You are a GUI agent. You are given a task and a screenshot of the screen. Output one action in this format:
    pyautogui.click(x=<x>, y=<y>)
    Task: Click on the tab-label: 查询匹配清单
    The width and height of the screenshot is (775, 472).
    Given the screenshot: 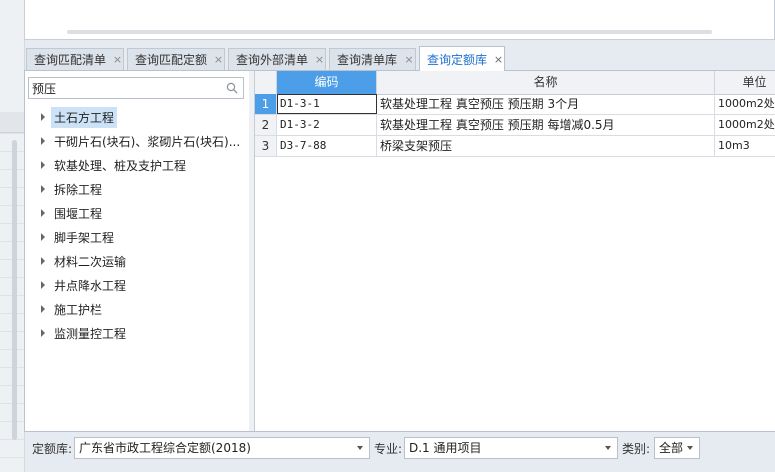 What is the action you would take?
    pyautogui.click(x=70, y=60)
    